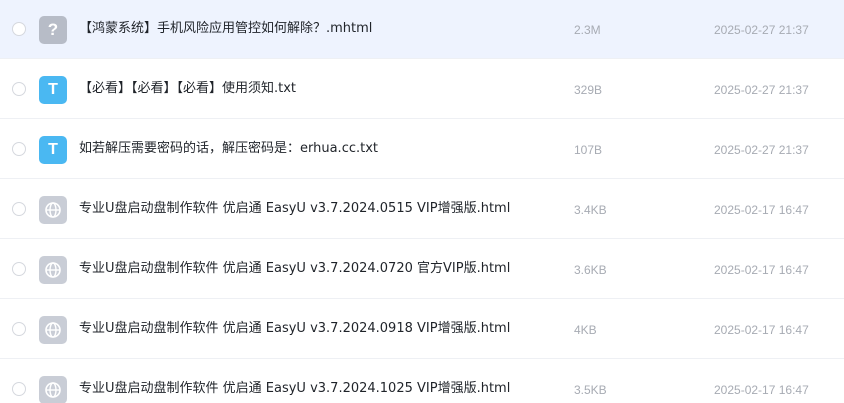 This screenshot has width=844, height=403. I want to click on file-size: 3.5KB, so click(590, 390).